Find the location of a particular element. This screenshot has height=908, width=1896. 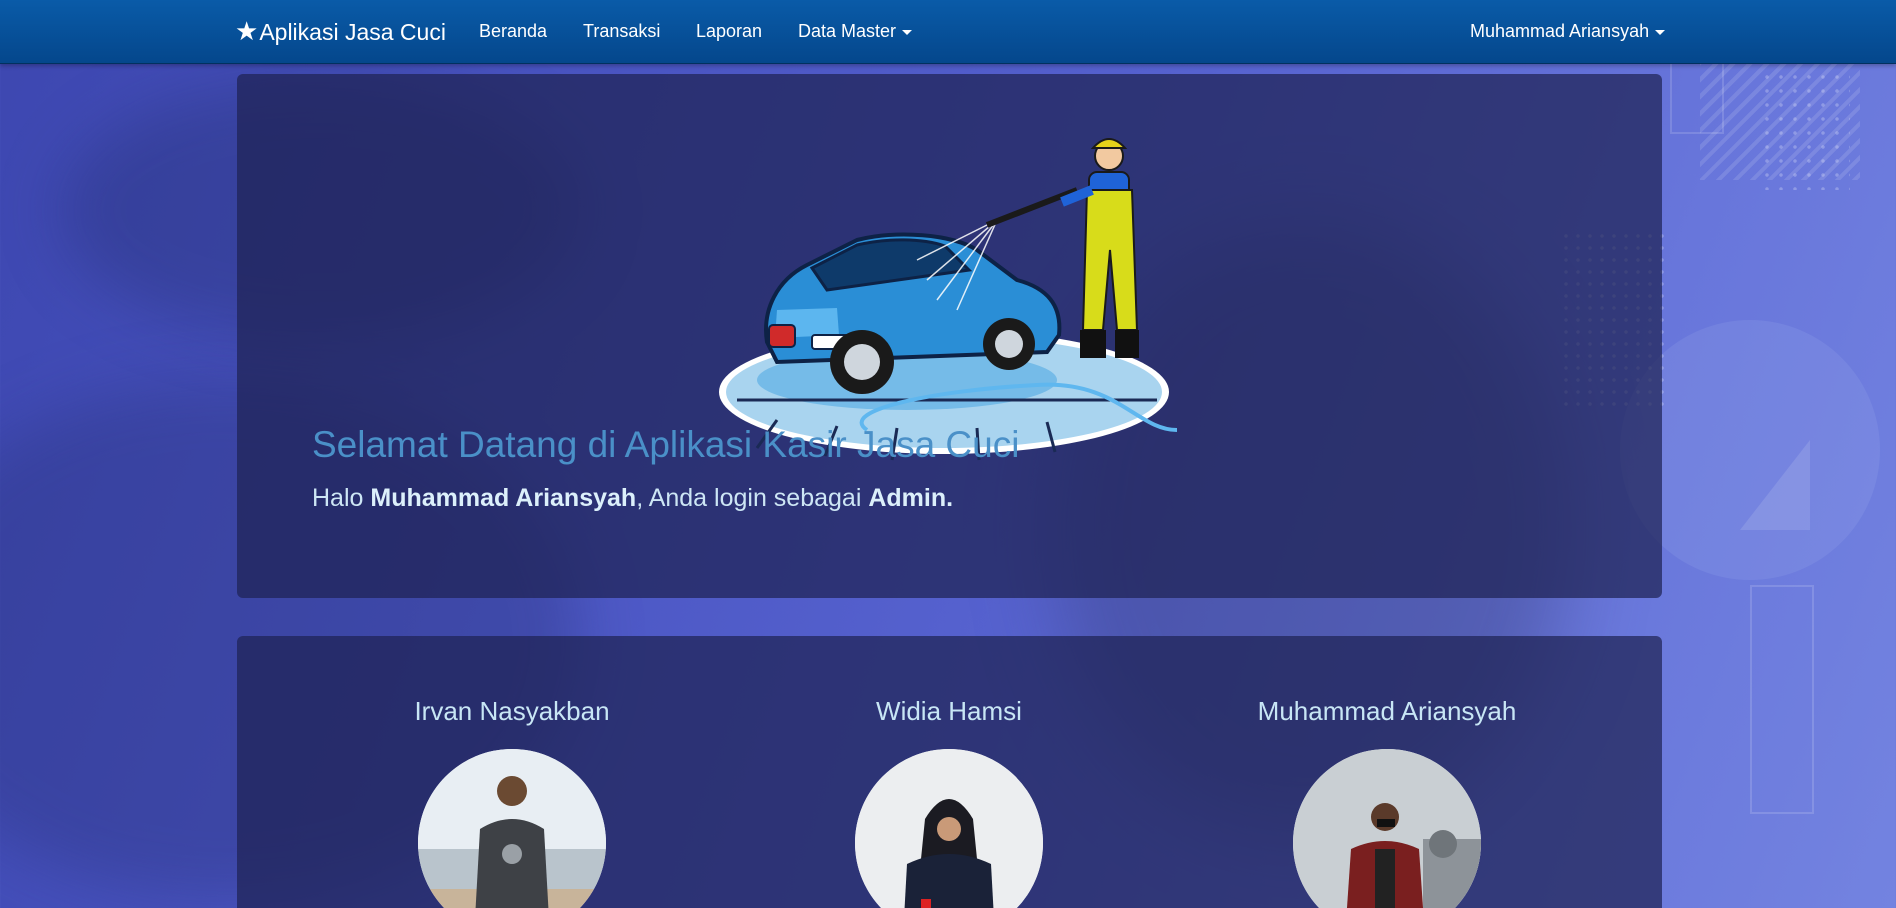

team-member-name: Muhammad Ariansyah is located at coordinates (1387, 711).